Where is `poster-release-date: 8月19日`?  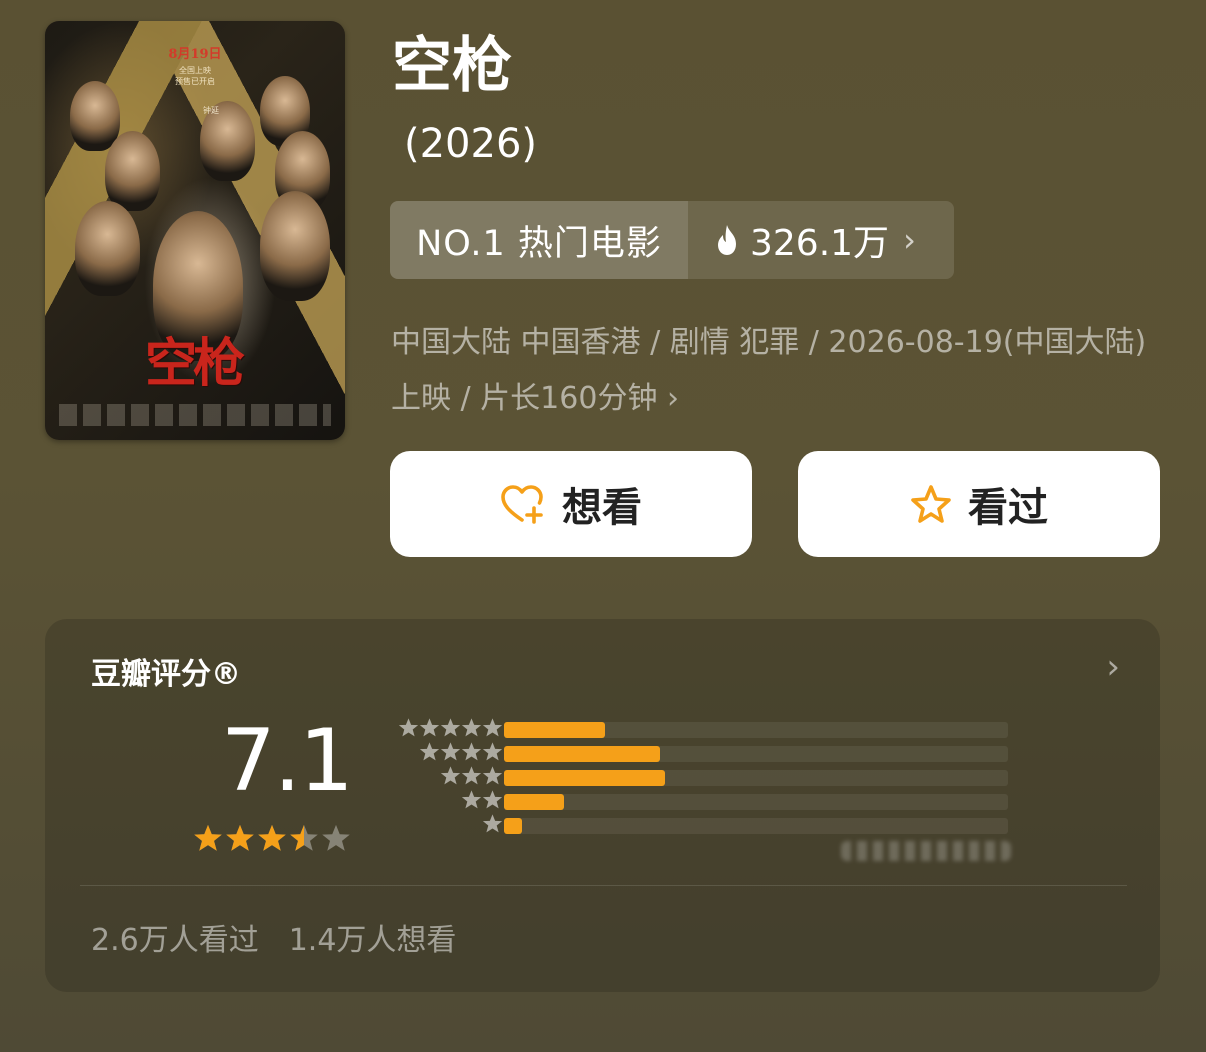
poster-release-date: 8月19日 is located at coordinates (195, 54).